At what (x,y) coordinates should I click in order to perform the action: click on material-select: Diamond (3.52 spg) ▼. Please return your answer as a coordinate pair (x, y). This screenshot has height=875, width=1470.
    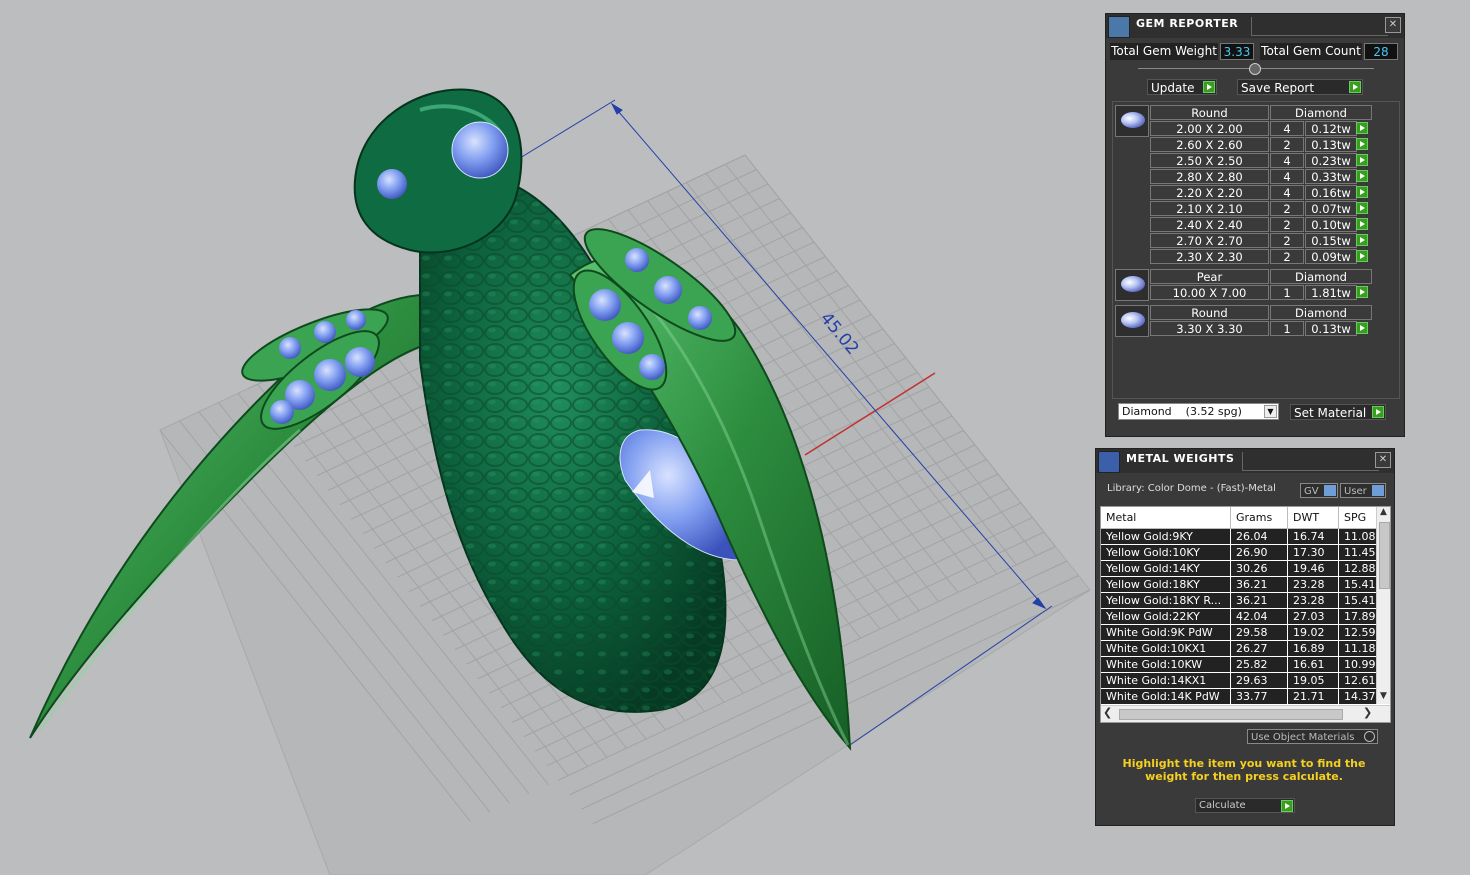
    Looking at the image, I should click on (1198, 411).